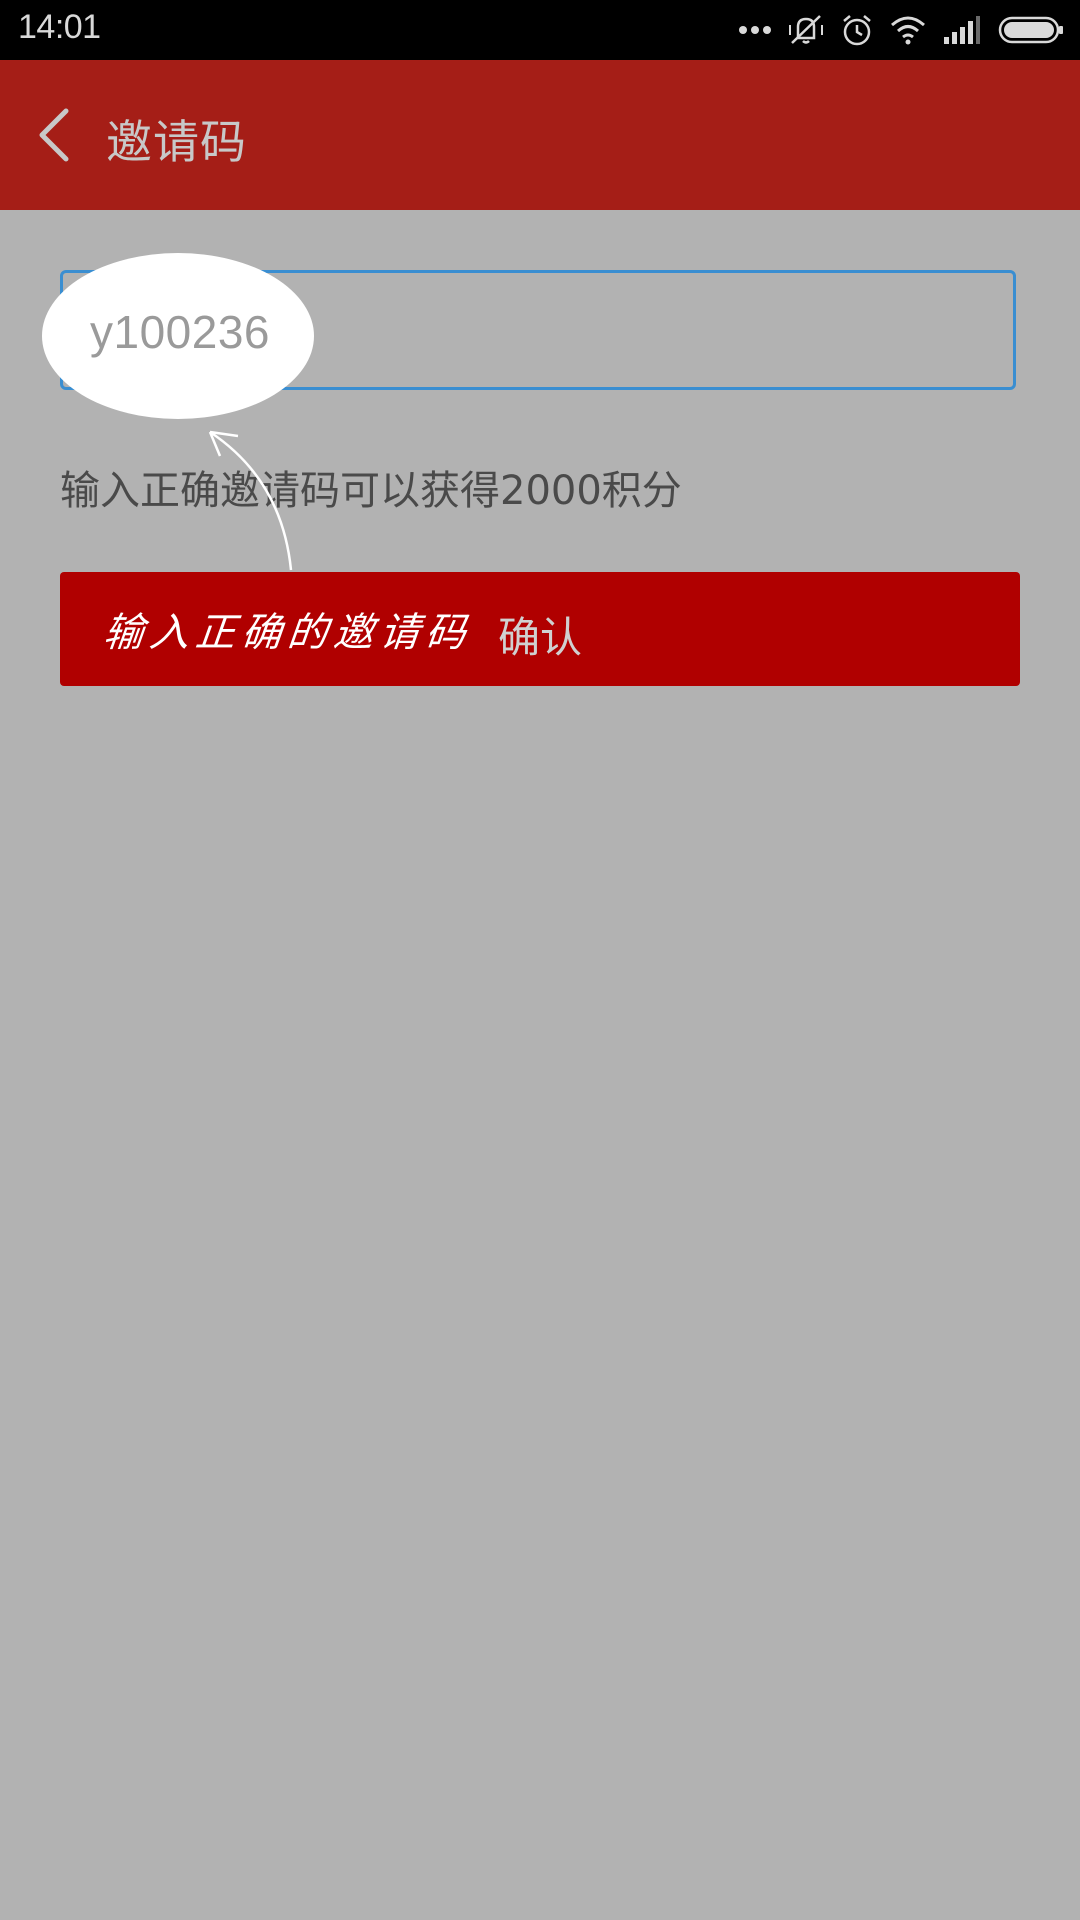 This screenshot has height=1920, width=1080. Describe the element at coordinates (59, 27) in the screenshot. I see `status-time: 14:01` at that location.